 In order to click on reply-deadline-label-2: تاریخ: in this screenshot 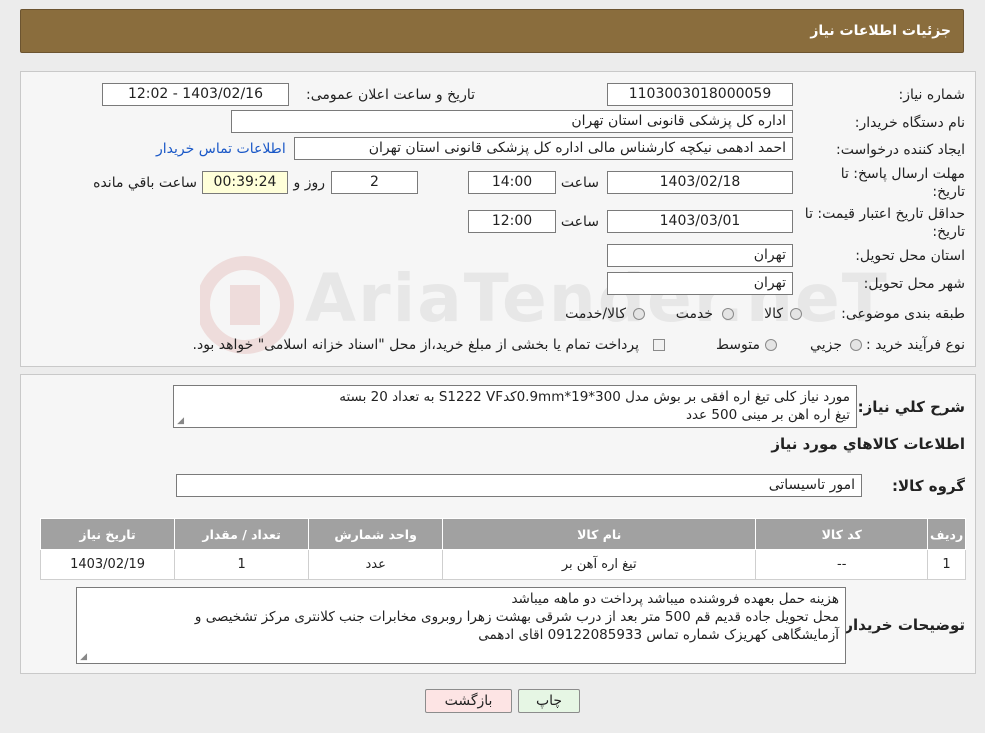, I will do `click(948, 192)`.